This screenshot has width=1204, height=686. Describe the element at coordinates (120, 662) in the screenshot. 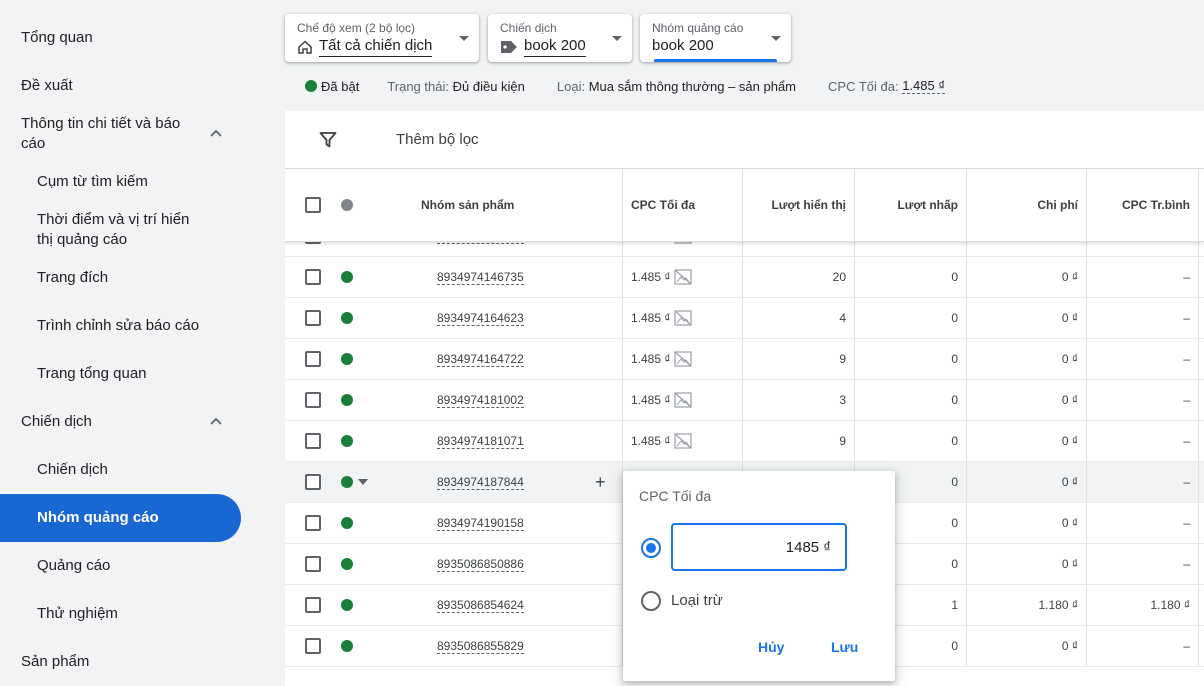

I see `nav-products: Sản phẩm` at that location.